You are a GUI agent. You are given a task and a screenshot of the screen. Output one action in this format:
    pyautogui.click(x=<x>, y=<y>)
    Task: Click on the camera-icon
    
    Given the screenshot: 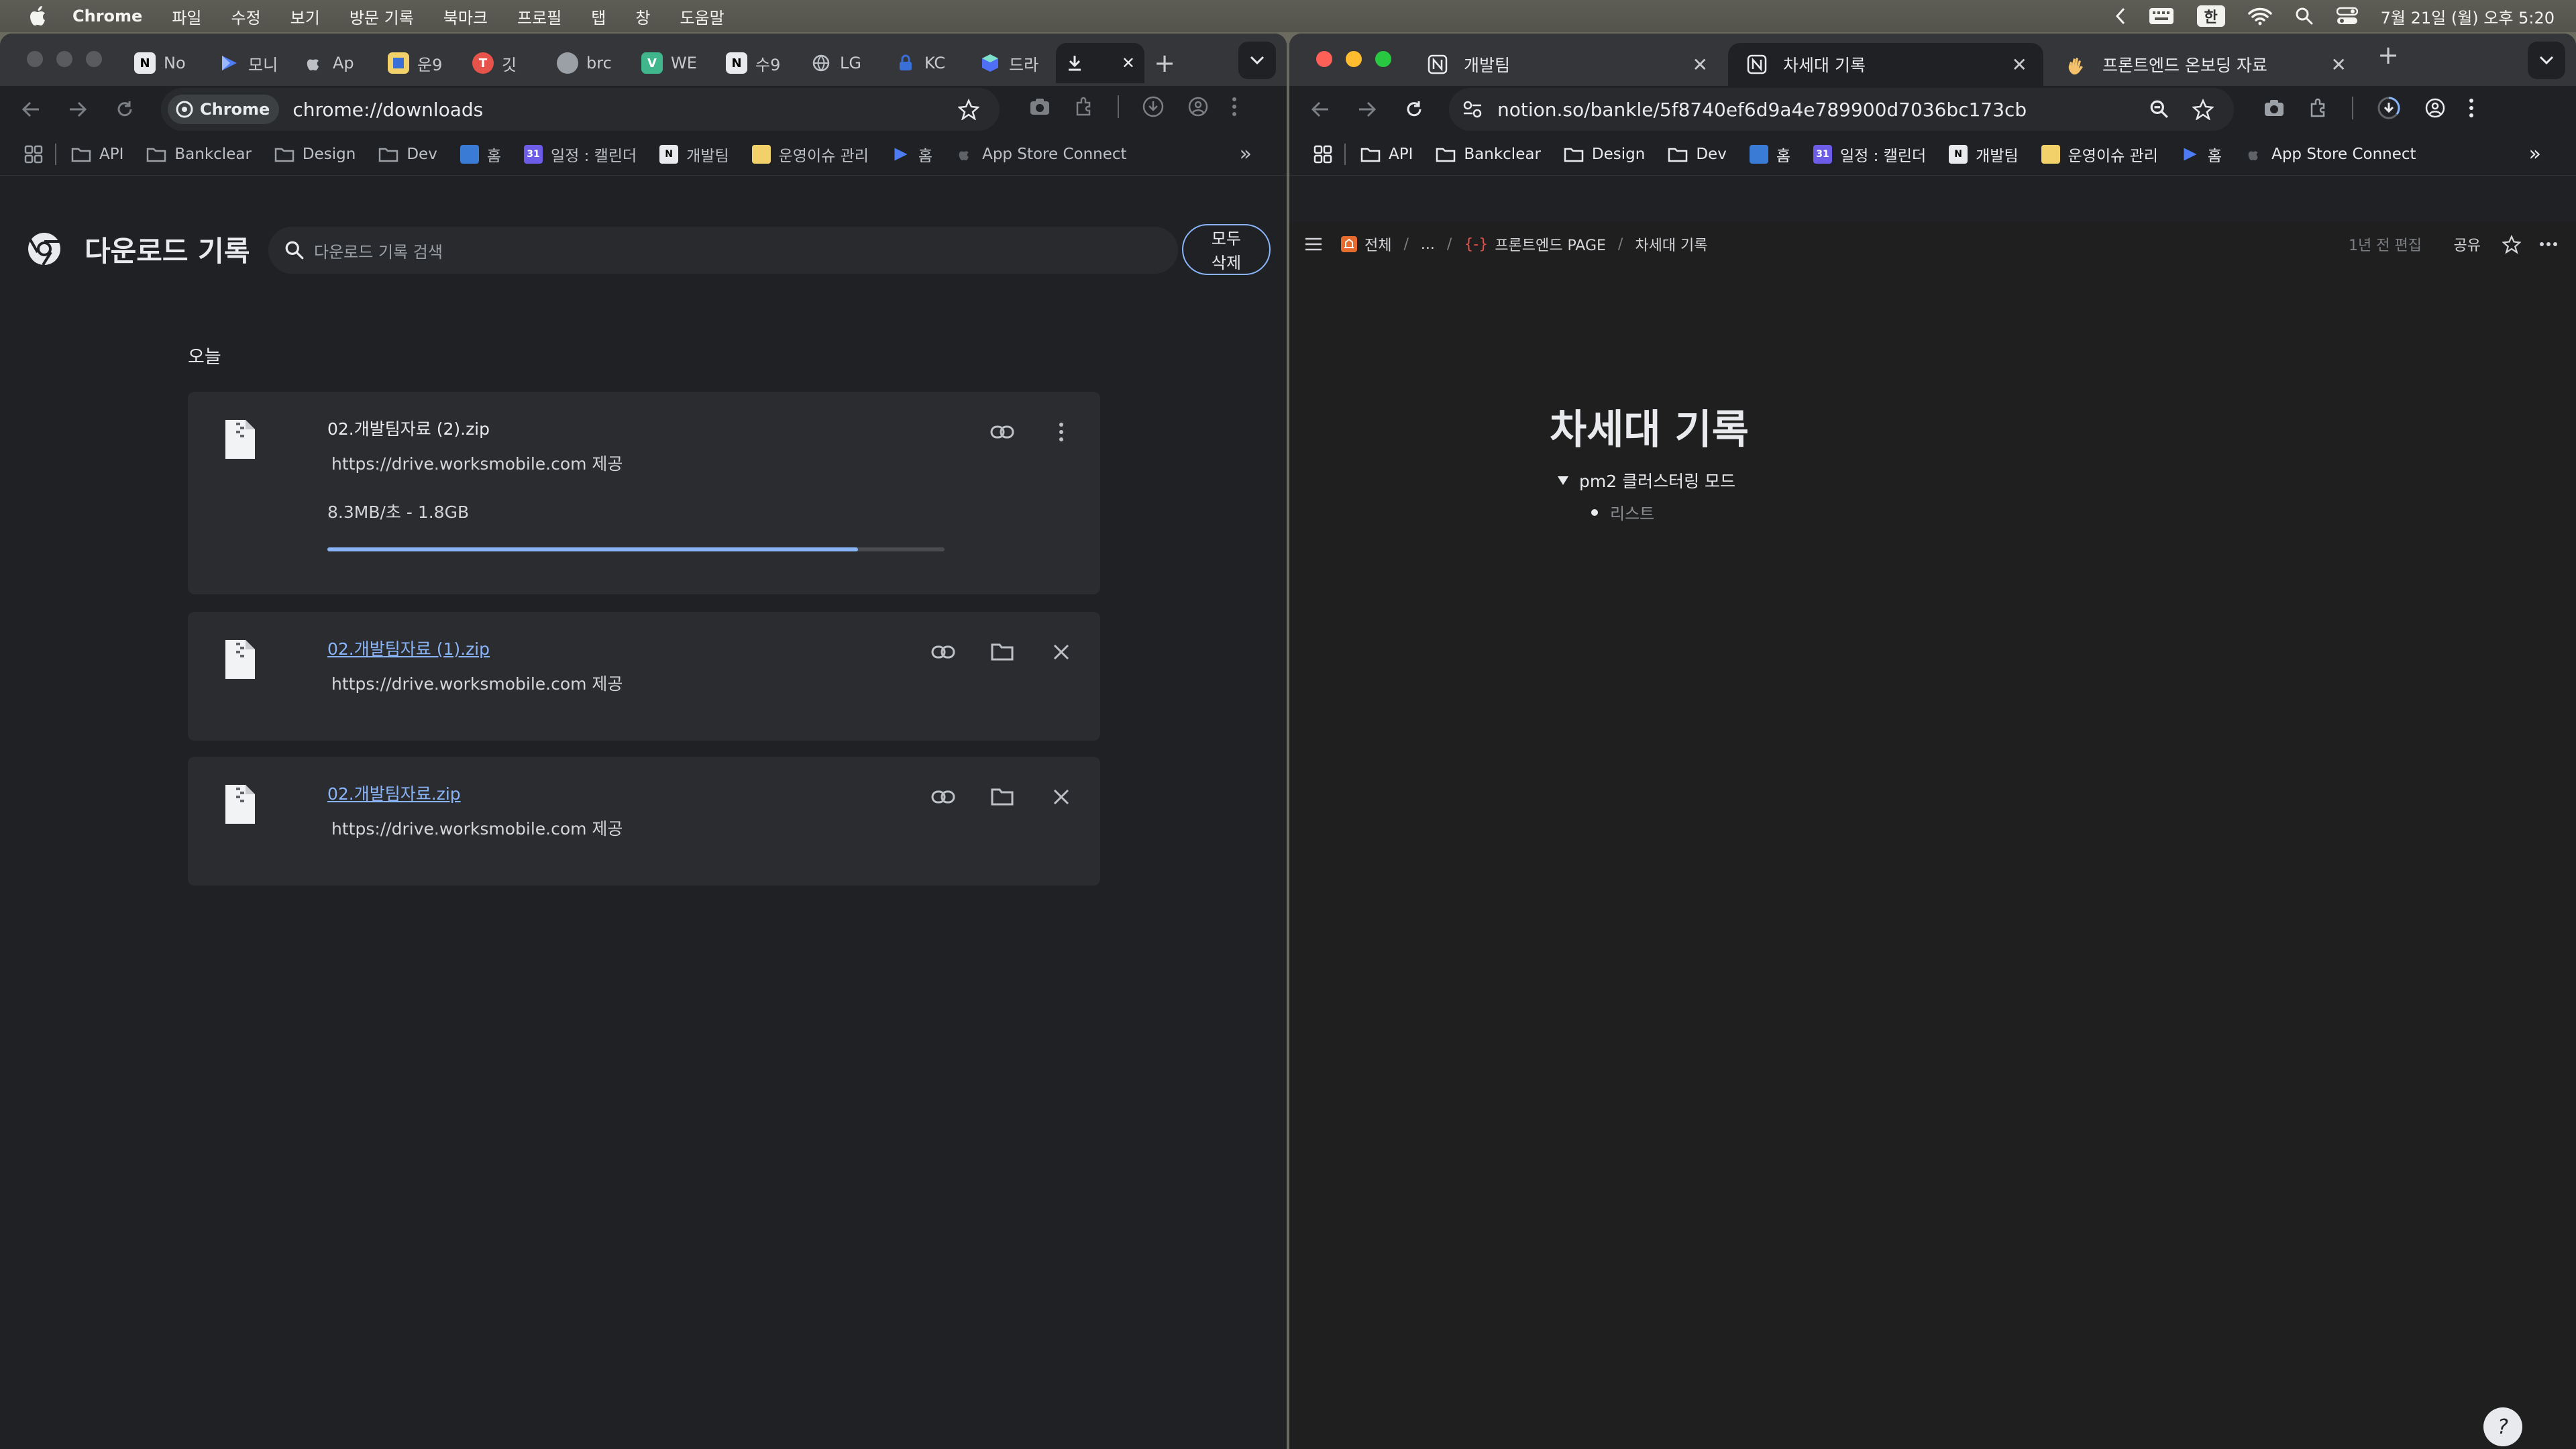 What is the action you would take?
    pyautogui.click(x=2274, y=108)
    